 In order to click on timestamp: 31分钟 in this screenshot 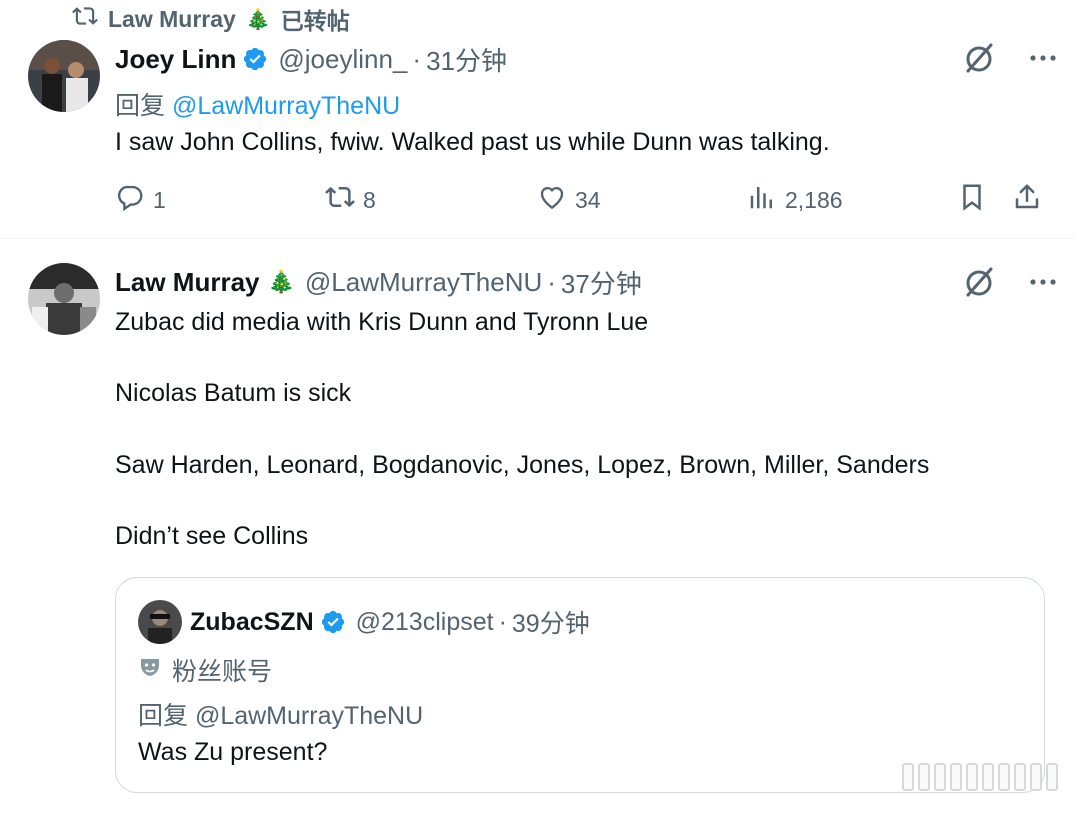, I will do `click(466, 59)`.